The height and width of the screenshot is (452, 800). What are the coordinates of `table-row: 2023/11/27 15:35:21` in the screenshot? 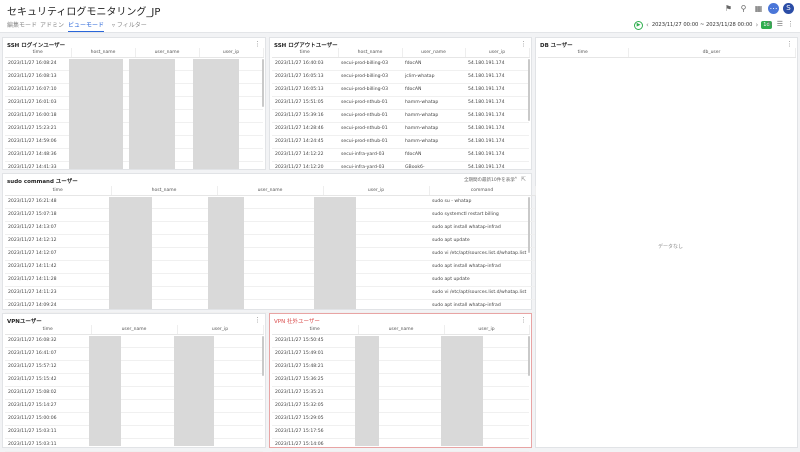 It's located at (400, 393).